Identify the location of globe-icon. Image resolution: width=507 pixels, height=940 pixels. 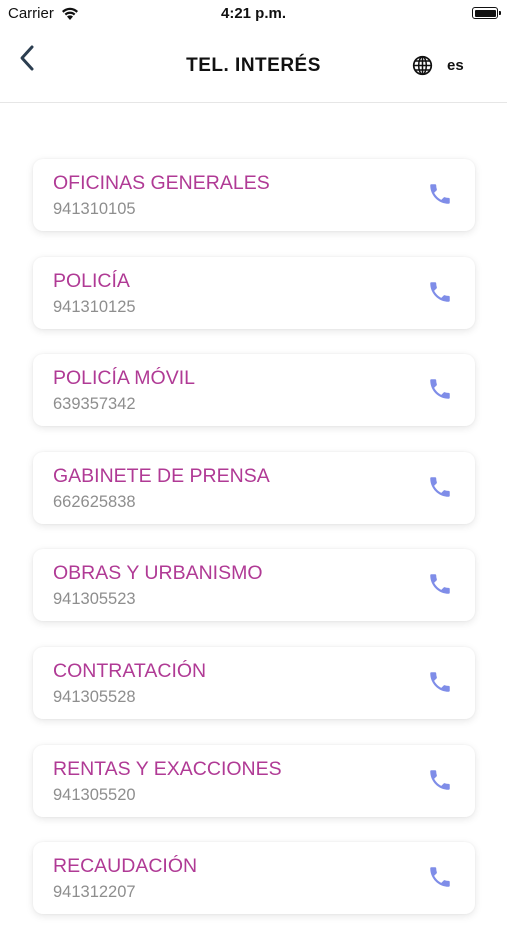
(422, 65).